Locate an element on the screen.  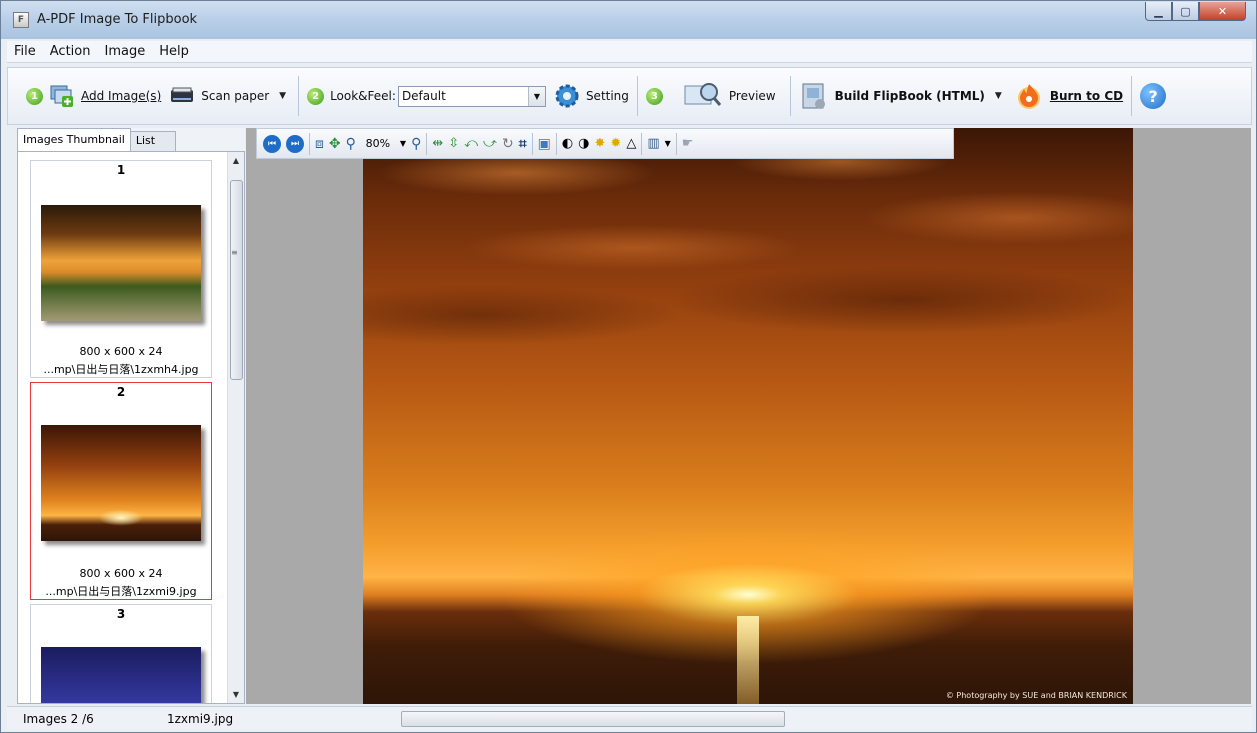
save-image-icon: ▣ is located at coordinates (544, 144).